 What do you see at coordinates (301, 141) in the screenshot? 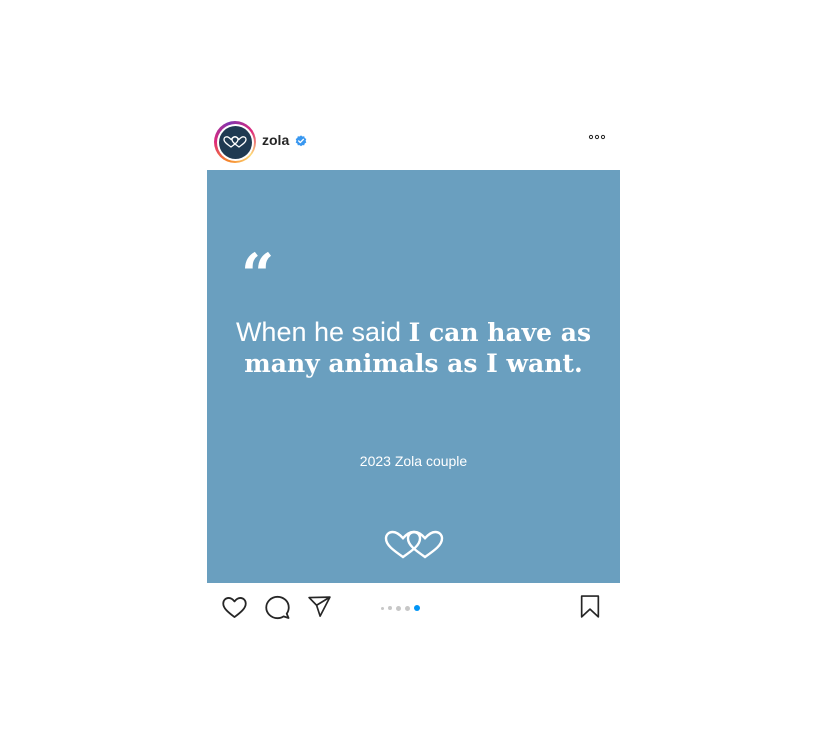
I see `verified-badge-icon` at bounding box center [301, 141].